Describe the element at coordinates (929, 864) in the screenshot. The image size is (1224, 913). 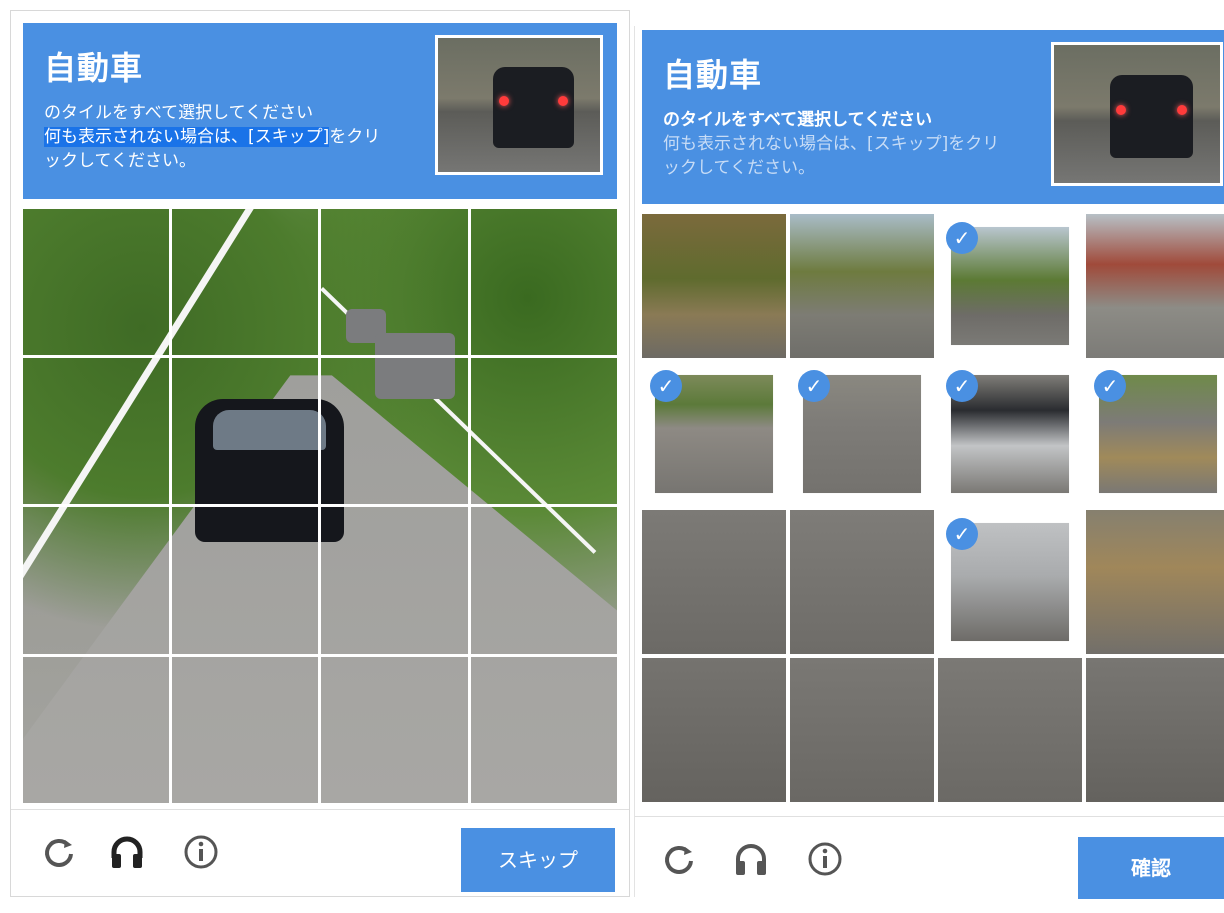
I see `captcha-footer: 確認` at that location.